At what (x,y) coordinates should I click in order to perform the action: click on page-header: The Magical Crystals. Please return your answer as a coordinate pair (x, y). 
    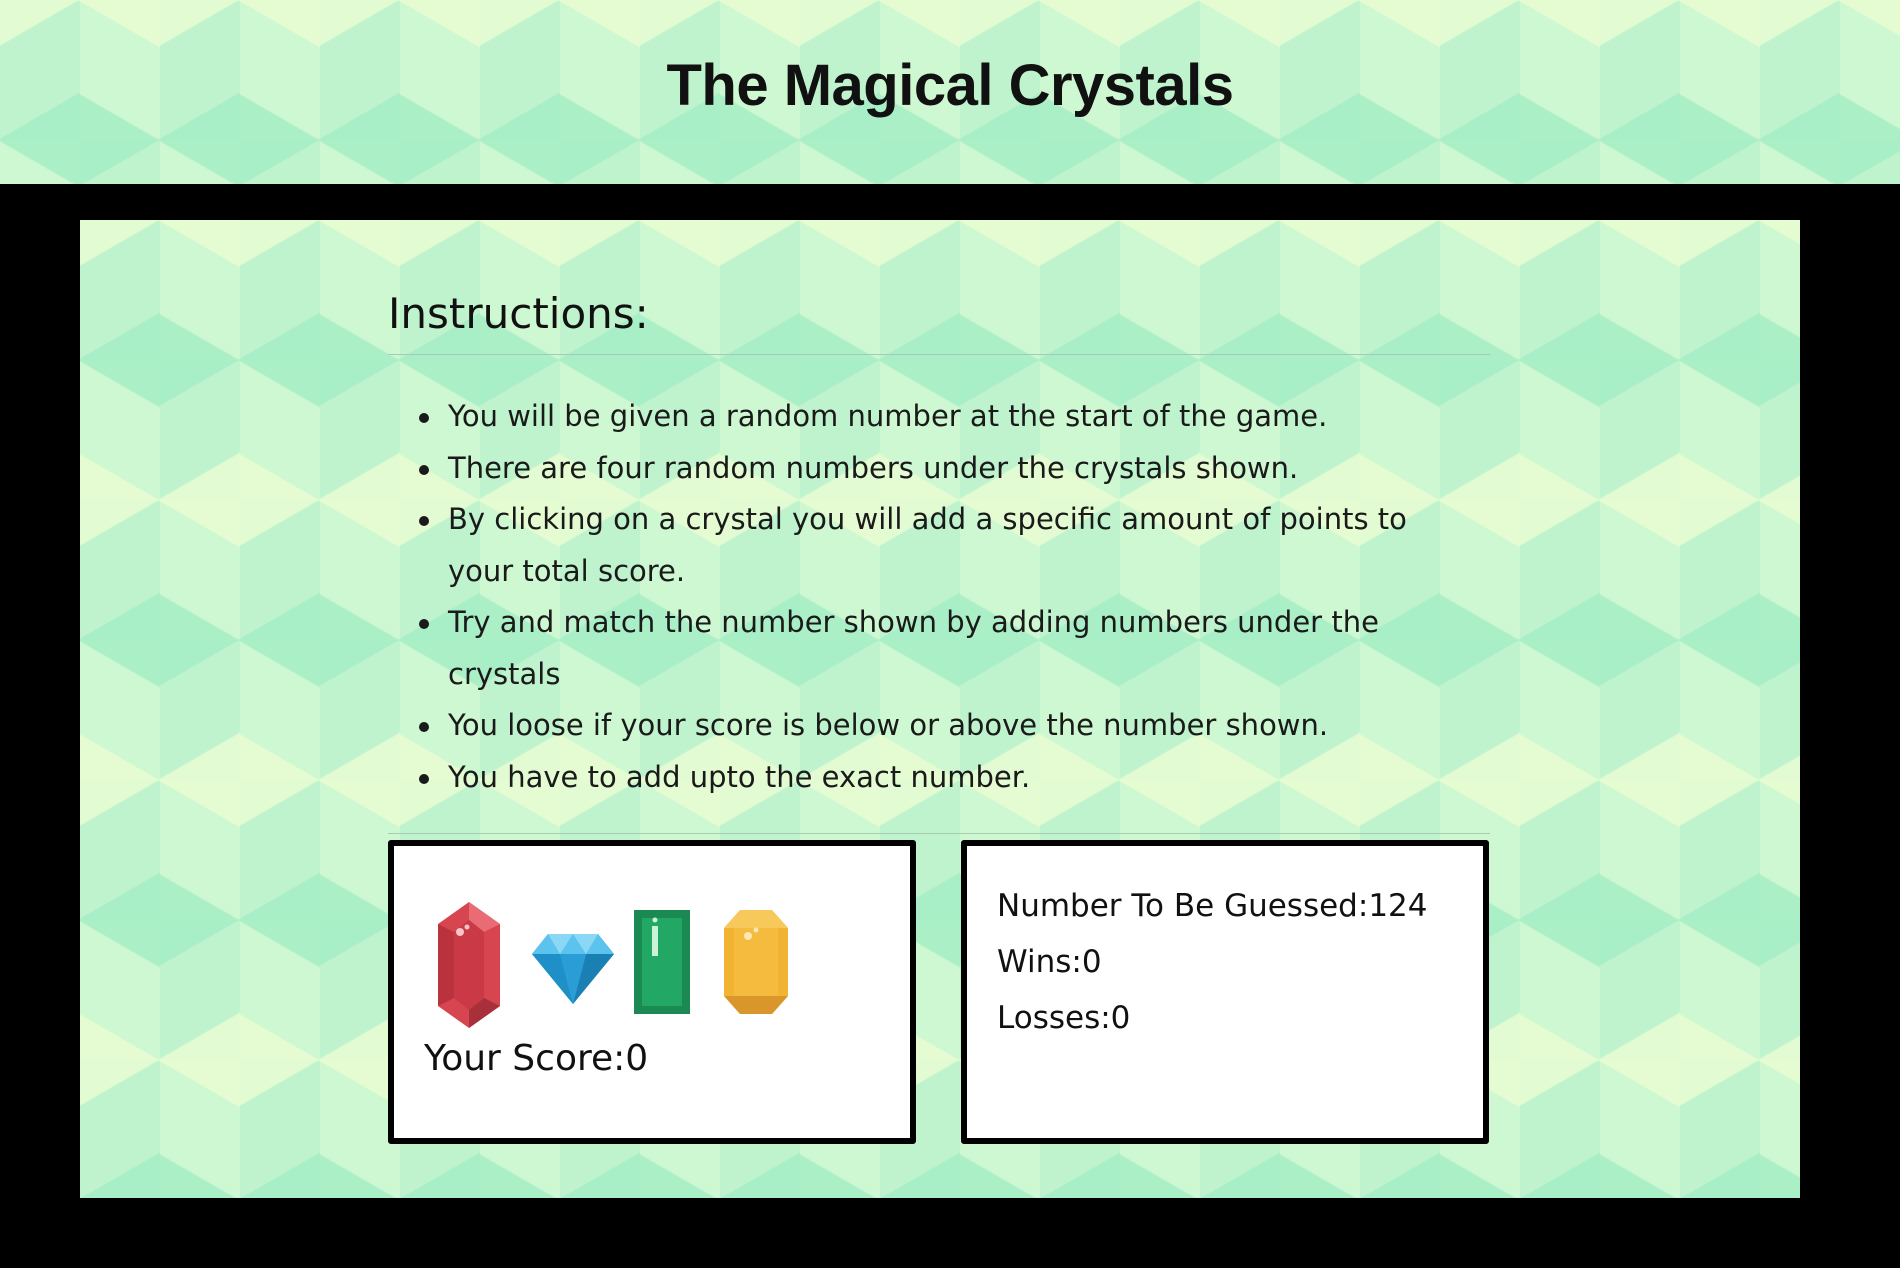
    Looking at the image, I should click on (950, 92).